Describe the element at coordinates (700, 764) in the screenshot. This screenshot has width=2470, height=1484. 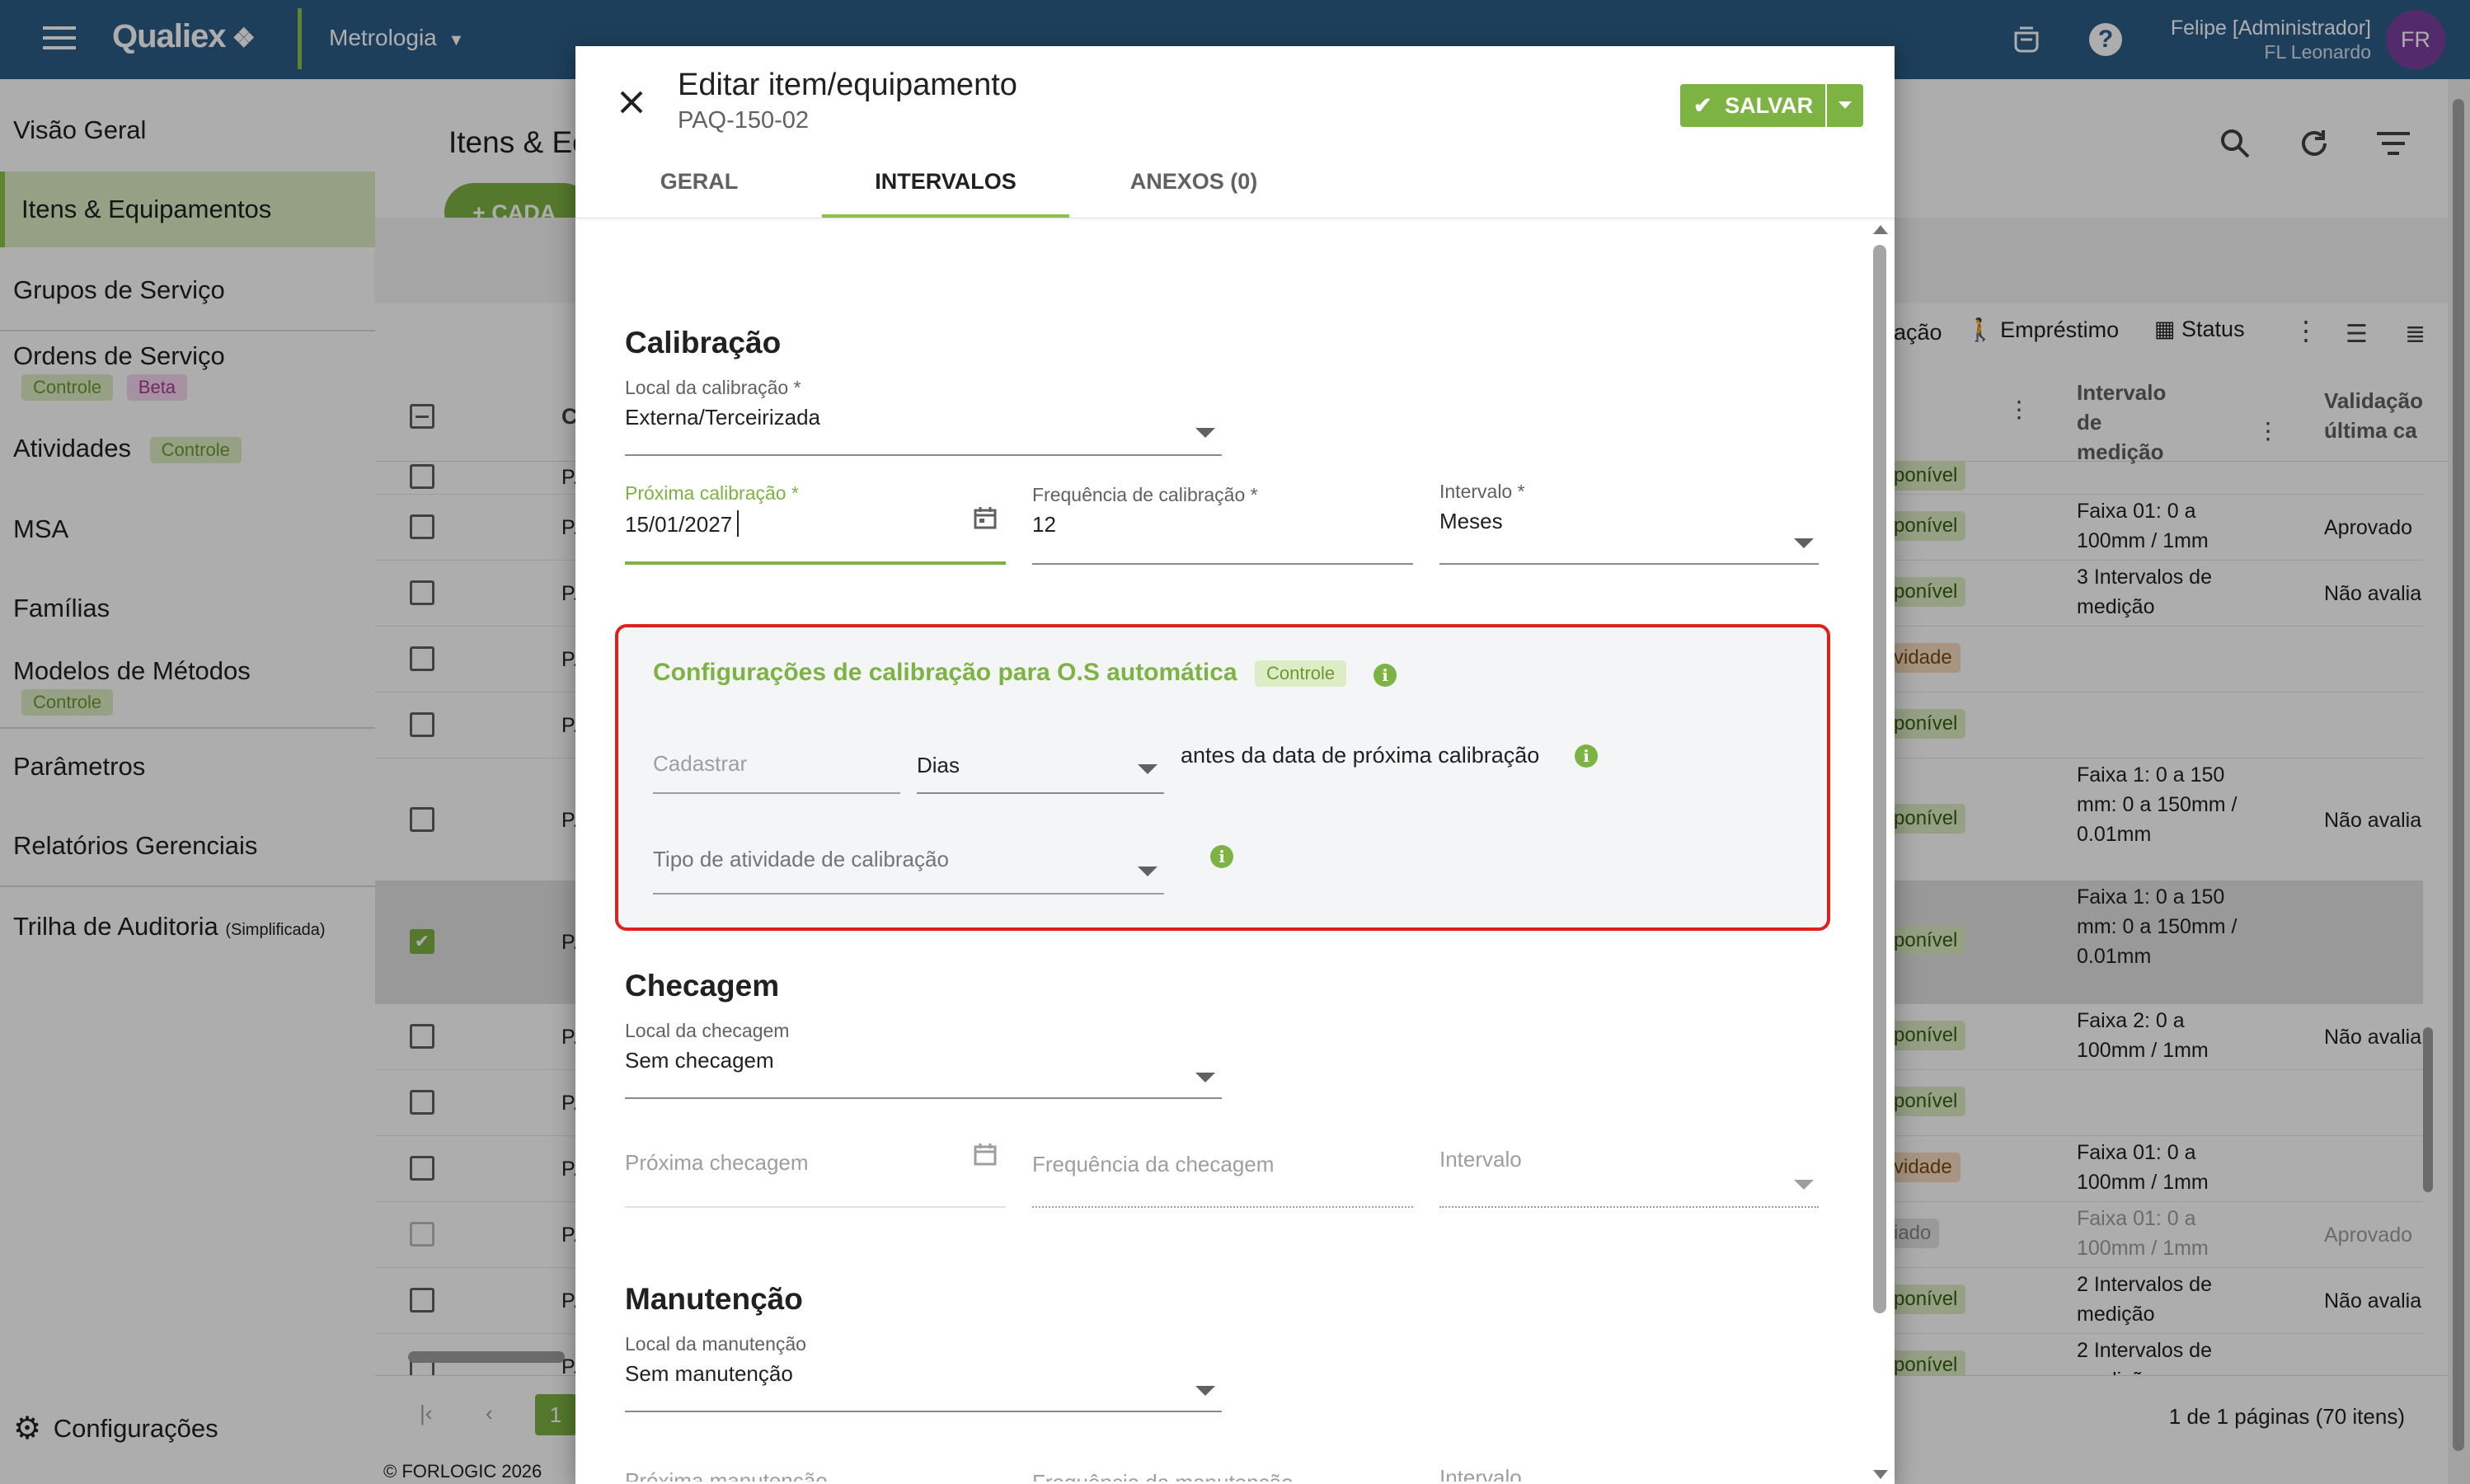
I see `cadastrar-input: Cadastrar` at that location.